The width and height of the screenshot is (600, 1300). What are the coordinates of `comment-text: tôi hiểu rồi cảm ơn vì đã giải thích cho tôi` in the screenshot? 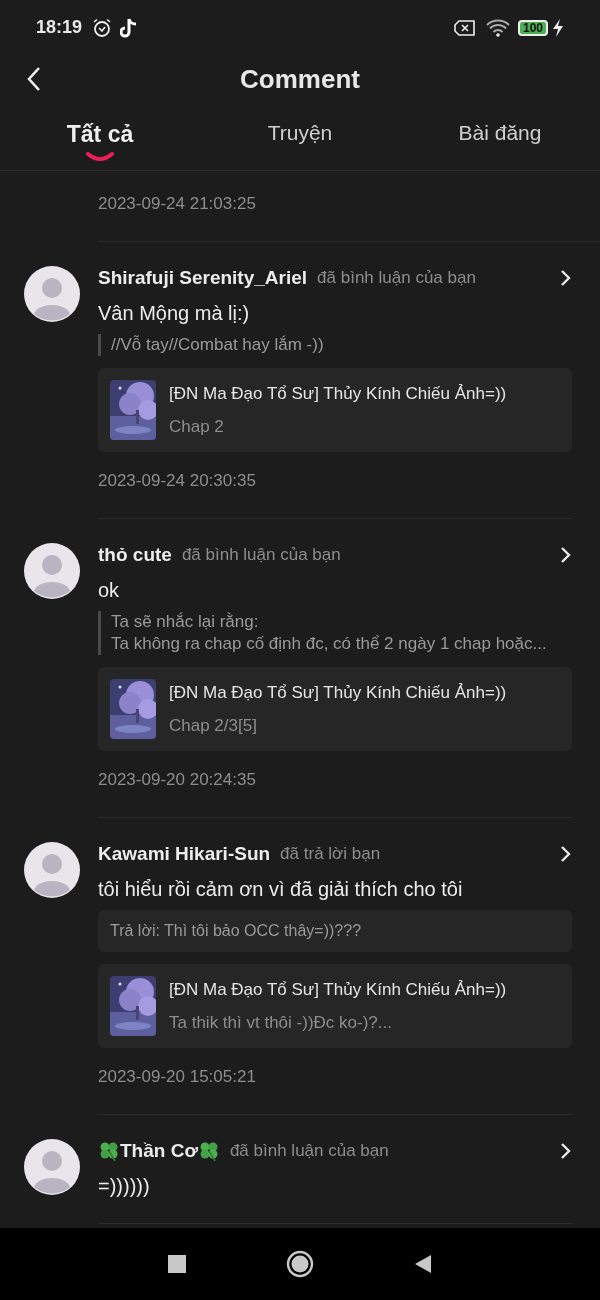 It's located at (281, 889).